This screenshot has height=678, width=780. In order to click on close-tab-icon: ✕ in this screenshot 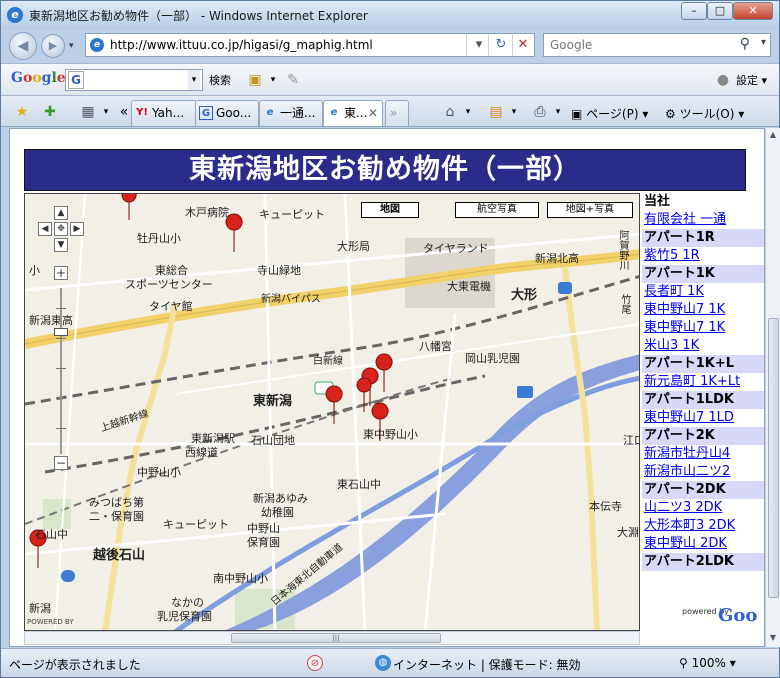, I will do `click(373, 113)`.